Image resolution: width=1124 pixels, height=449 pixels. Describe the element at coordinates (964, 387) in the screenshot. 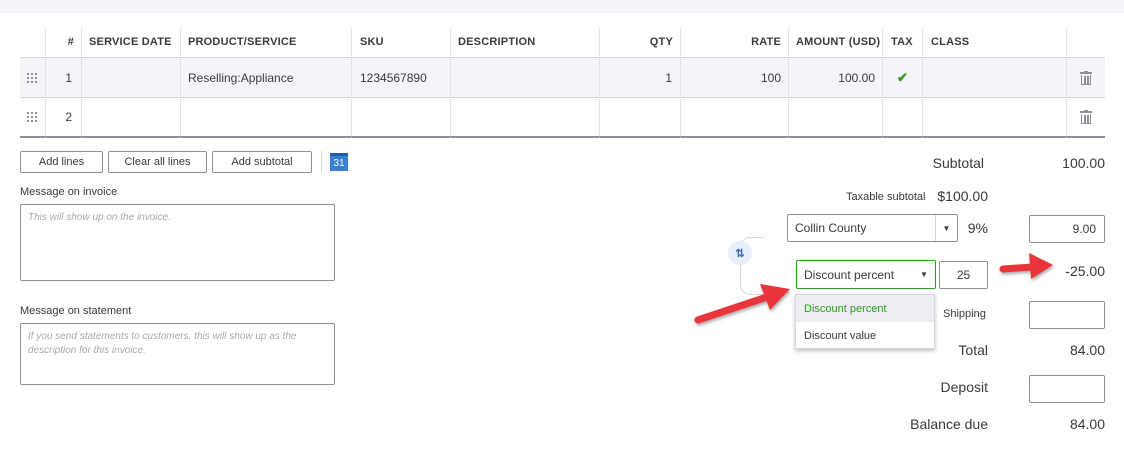

I see `deposit-label: Deposit` at that location.